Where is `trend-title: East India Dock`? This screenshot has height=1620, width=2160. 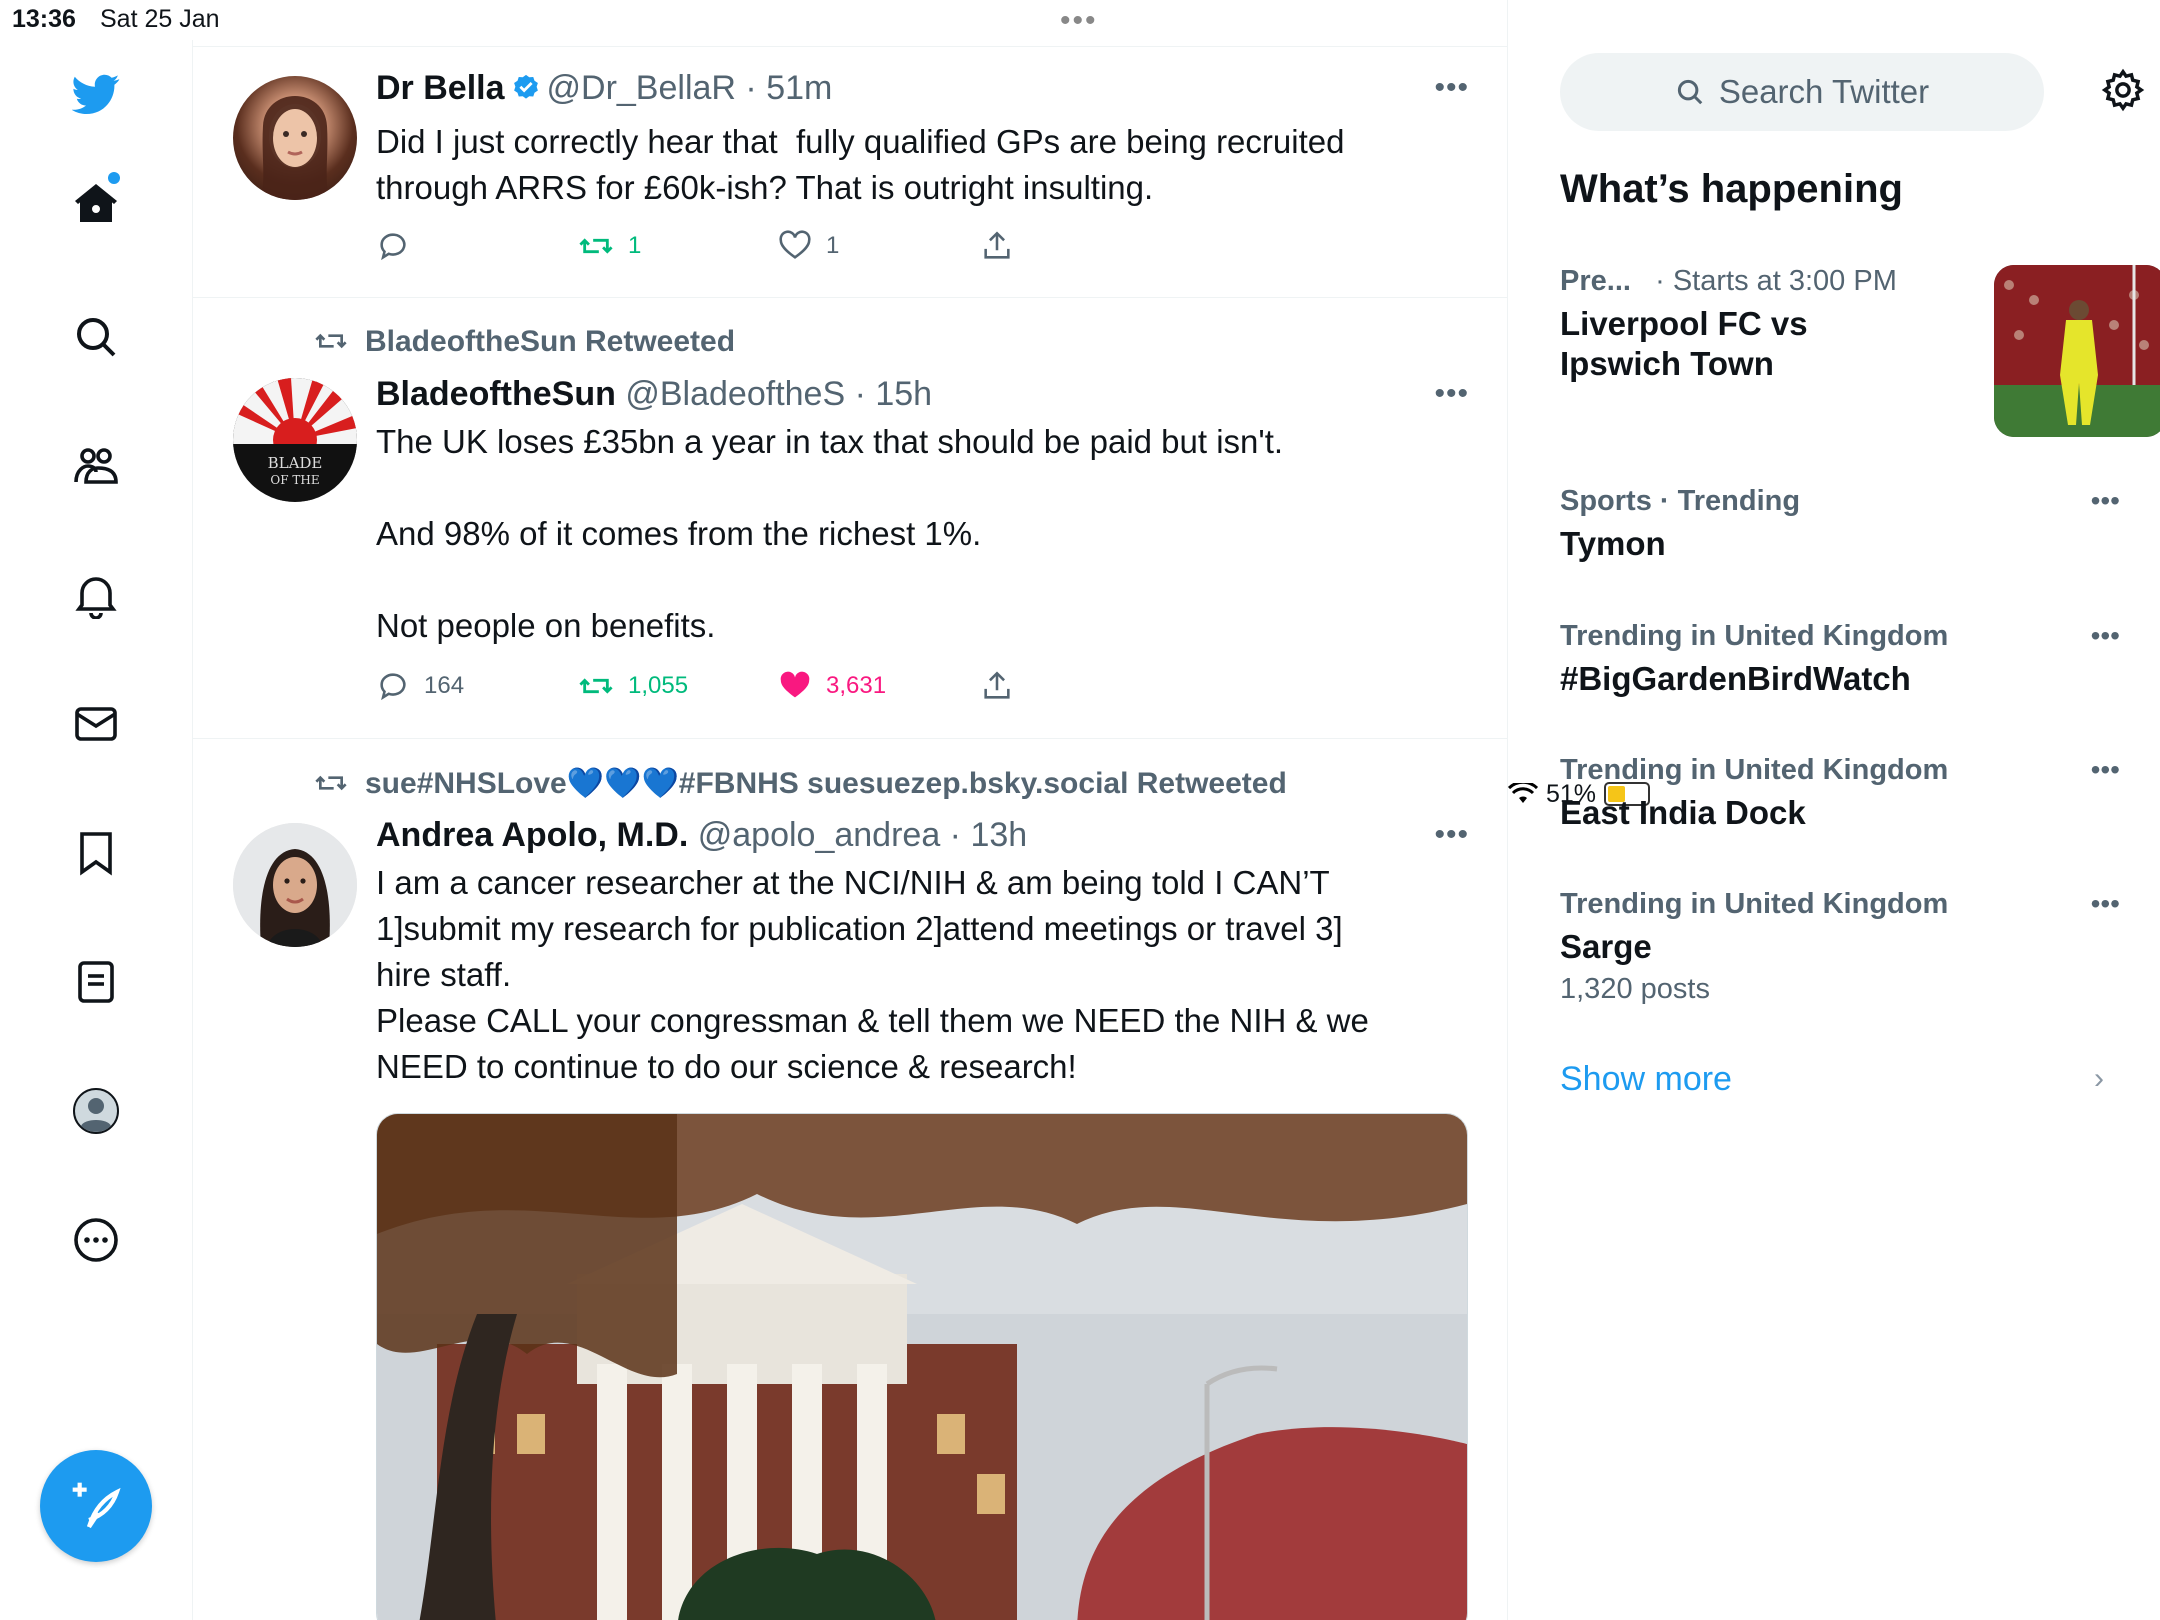 trend-title: East India Dock is located at coordinates (1683, 812).